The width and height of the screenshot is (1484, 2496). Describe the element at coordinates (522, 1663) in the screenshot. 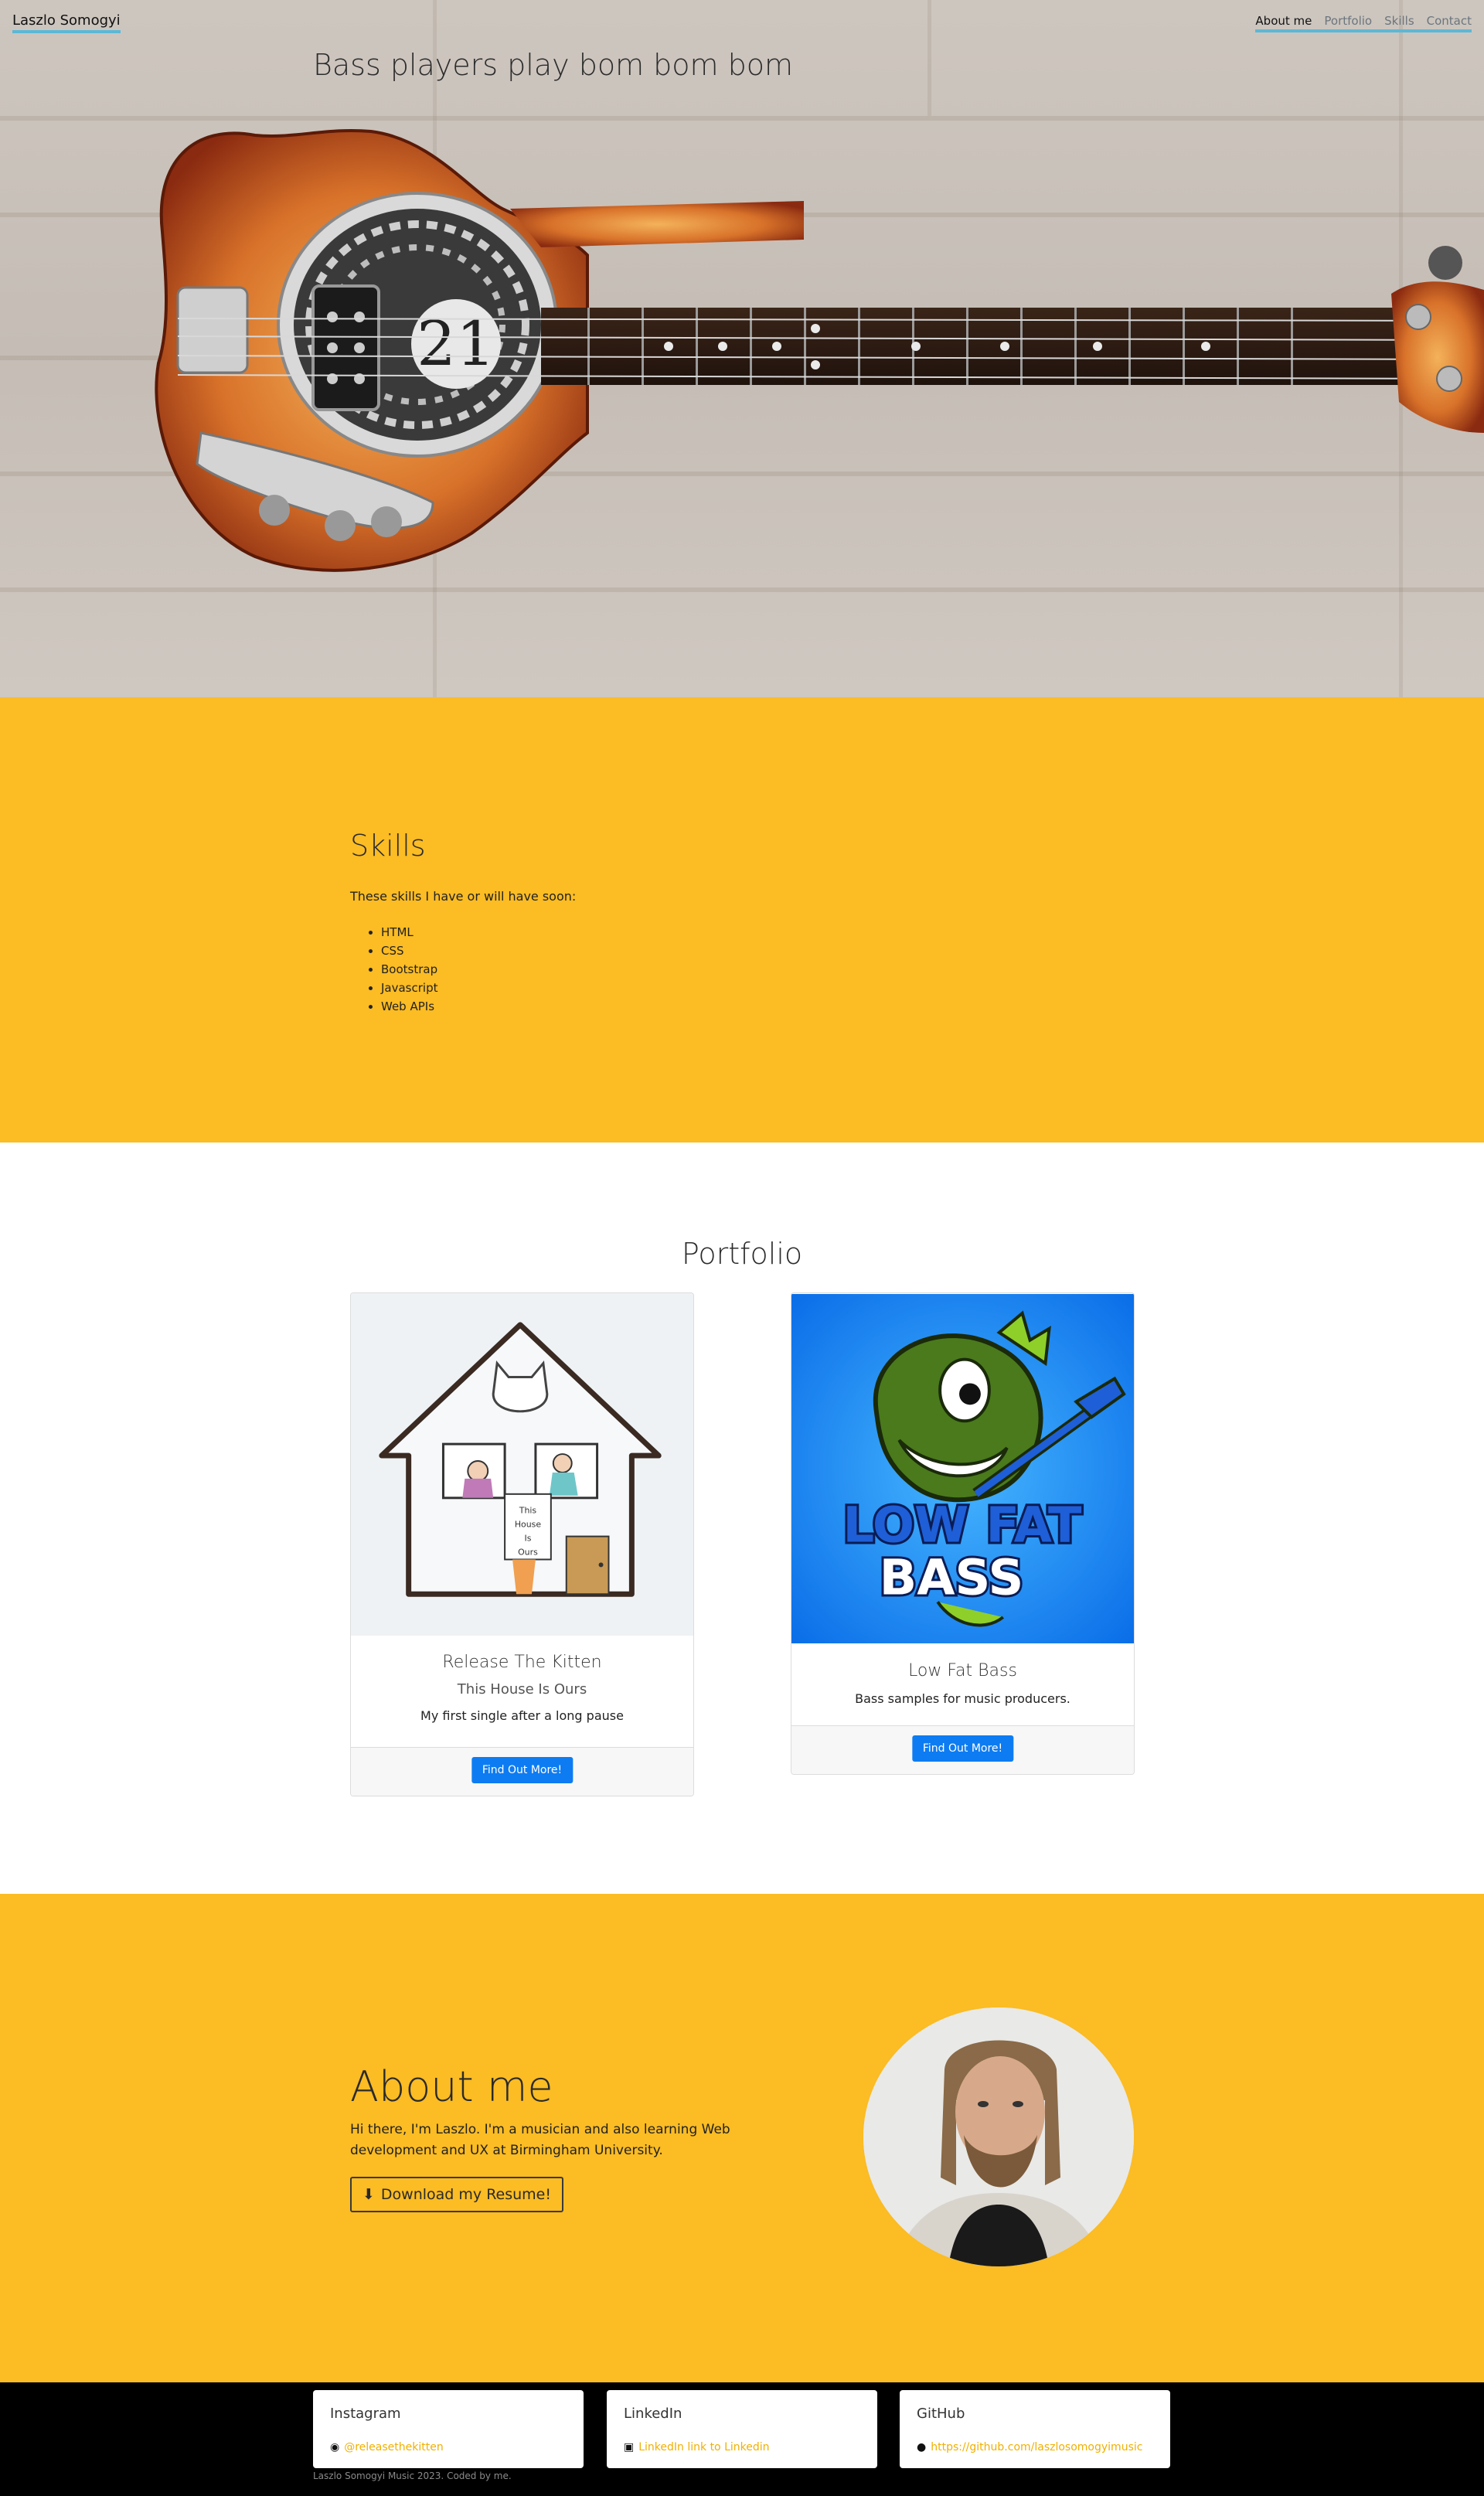

I see `card-title: Release The Kitten` at that location.